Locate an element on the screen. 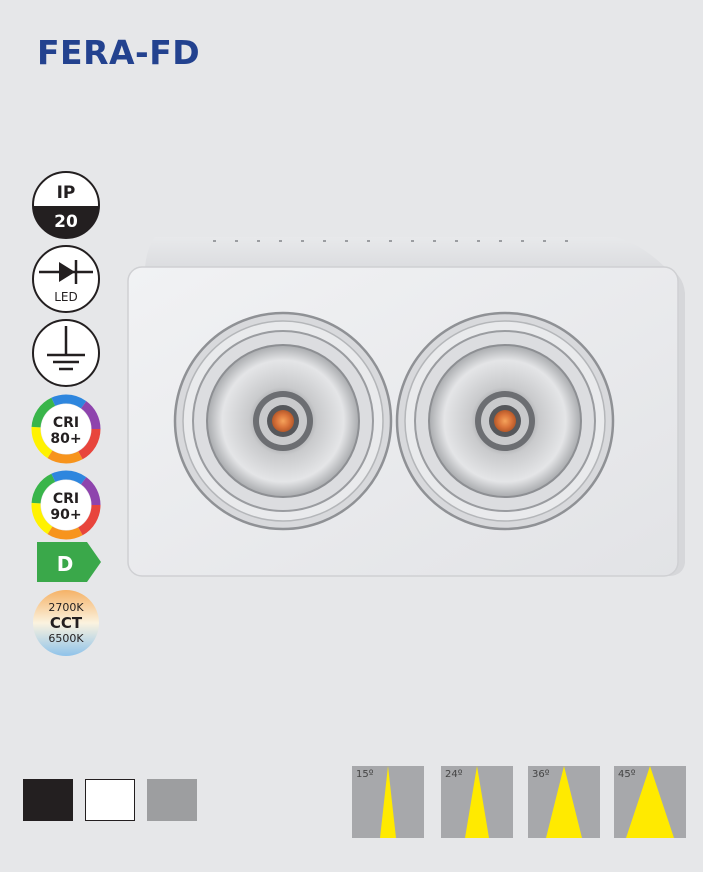  beam-angle-15: 15º is located at coordinates (388, 802).